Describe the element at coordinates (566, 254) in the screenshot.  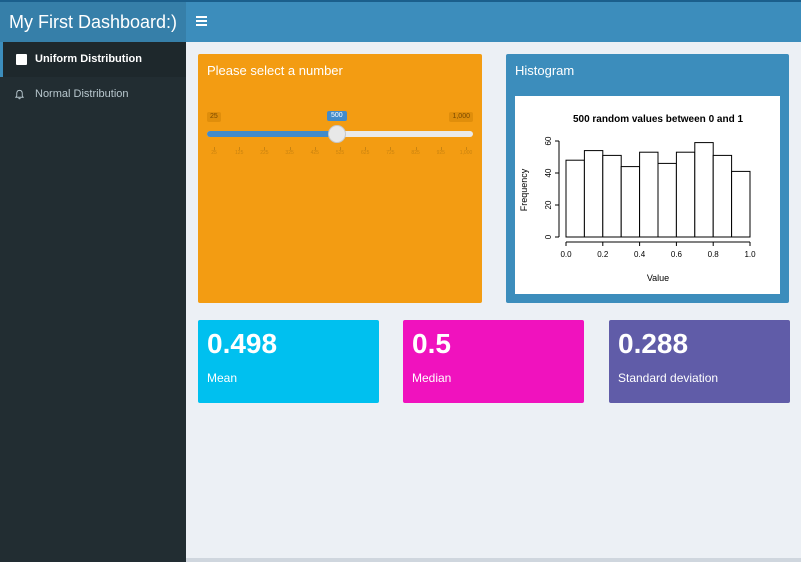
I see `x-tick-label: 0.0` at that location.